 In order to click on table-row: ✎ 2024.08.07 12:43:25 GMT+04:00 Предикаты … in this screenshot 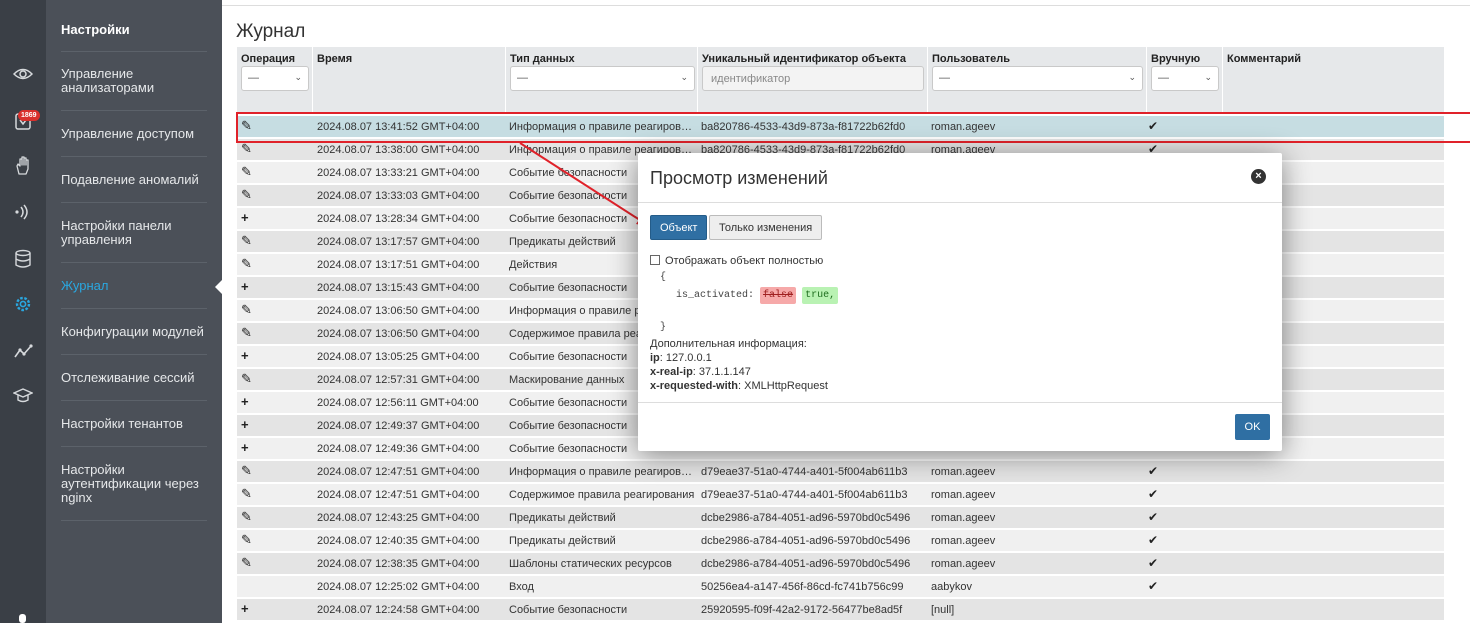, I will do `click(840, 518)`.